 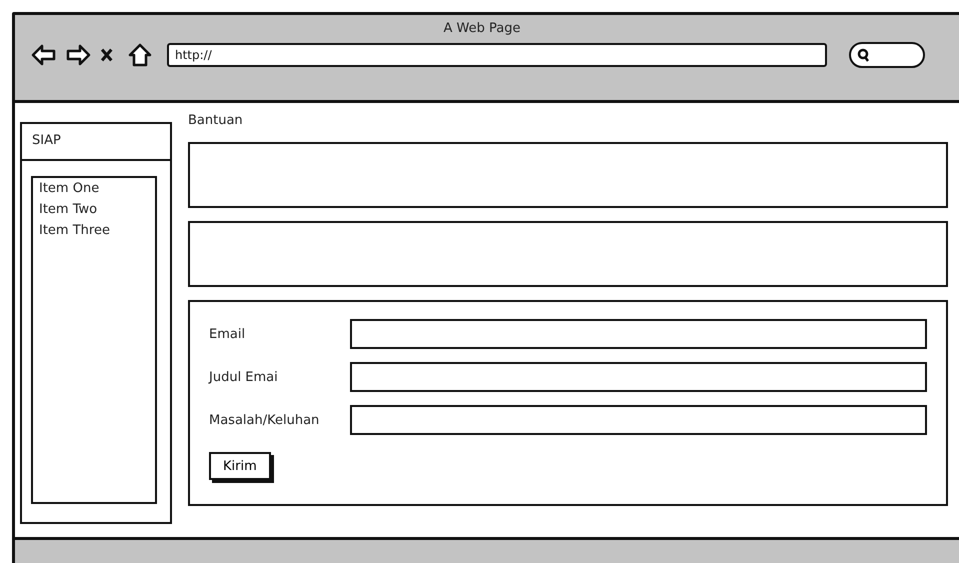 What do you see at coordinates (864, 55) in the screenshot?
I see `search-icon` at bounding box center [864, 55].